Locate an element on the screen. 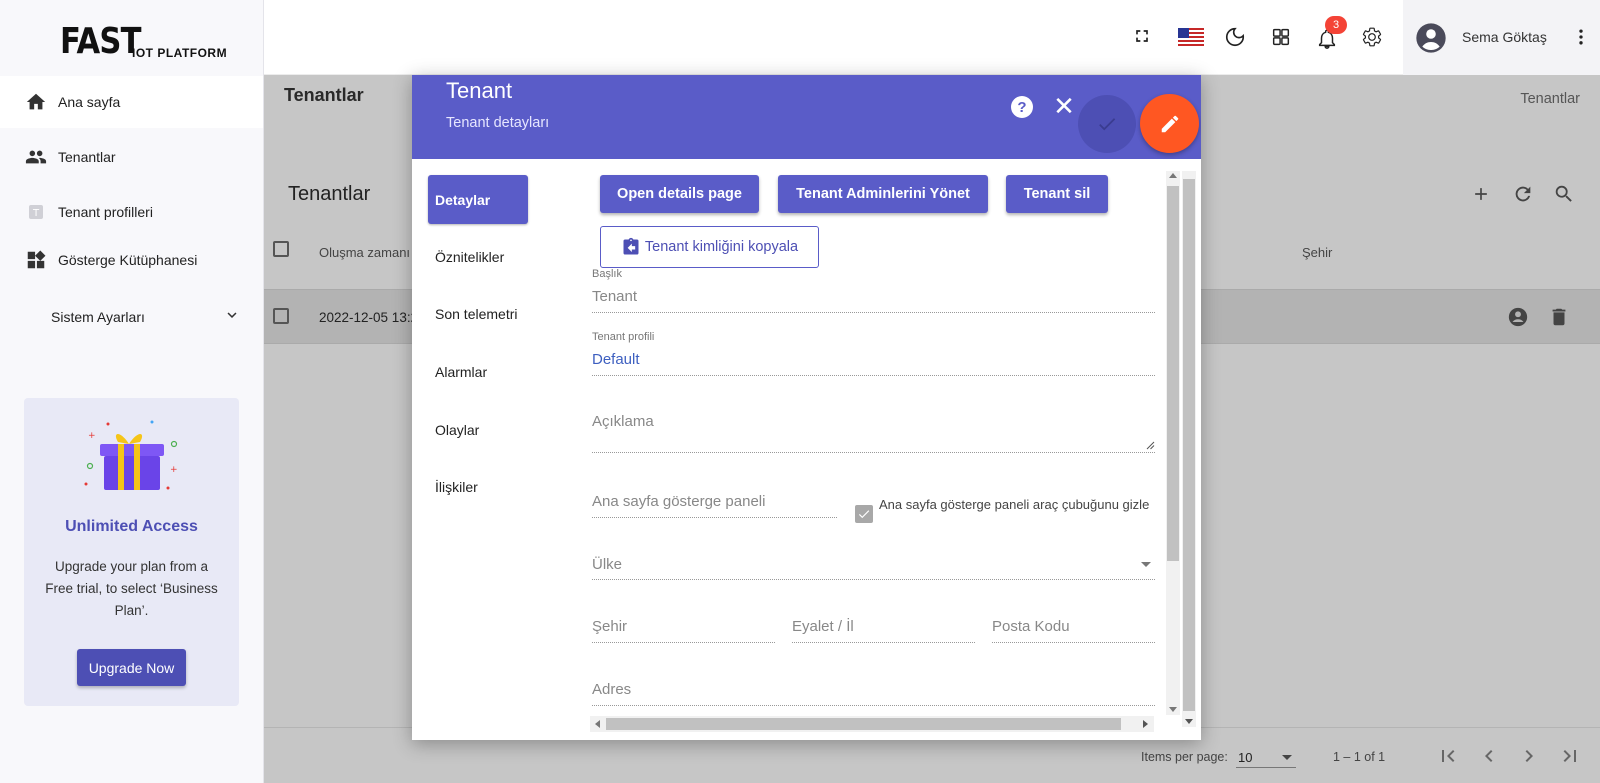 The width and height of the screenshot is (1600, 783). tab-relations: İlişkiler is located at coordinates (478, 486).